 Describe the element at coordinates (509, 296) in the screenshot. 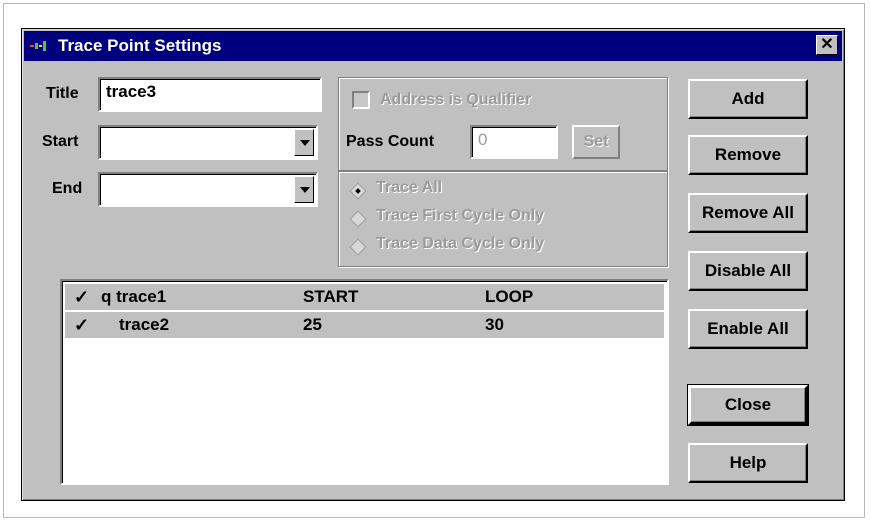

I see `row-end: LOOP` at that location.